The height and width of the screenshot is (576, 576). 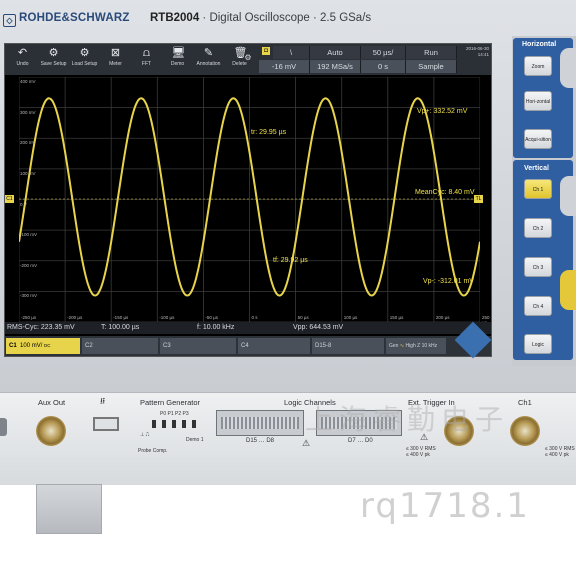 I want to click on trigger-level-marker: TL, so click(x=478, y=199).